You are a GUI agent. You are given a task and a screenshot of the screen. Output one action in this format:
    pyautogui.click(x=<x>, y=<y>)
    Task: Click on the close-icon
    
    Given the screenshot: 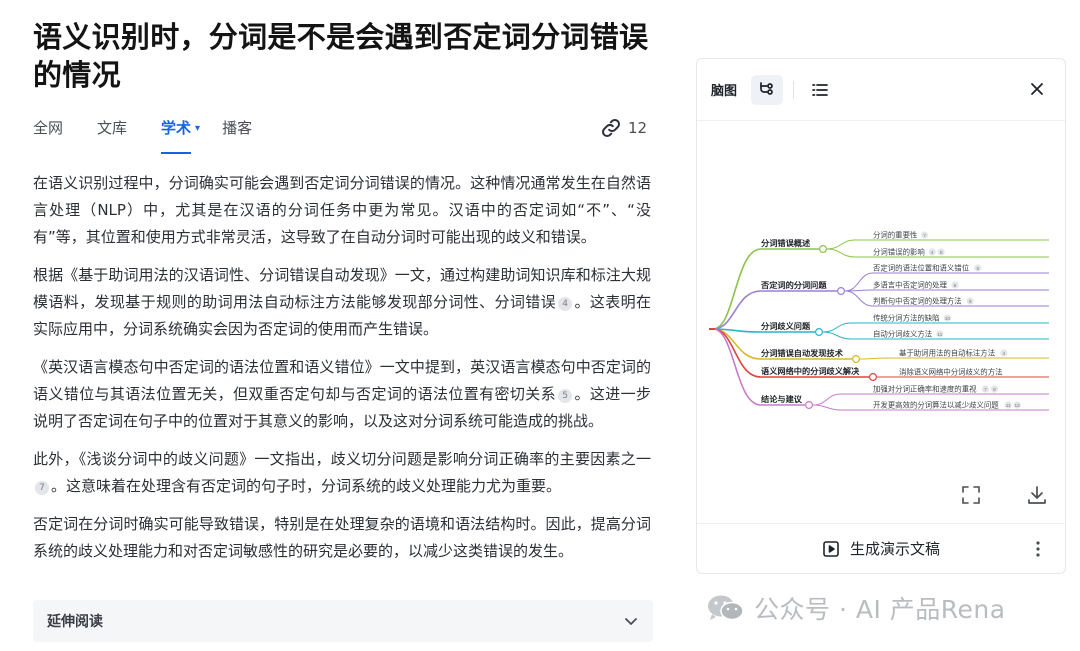 What is the action you would take?
    pyautogui.click(x=1037, y=89)
    